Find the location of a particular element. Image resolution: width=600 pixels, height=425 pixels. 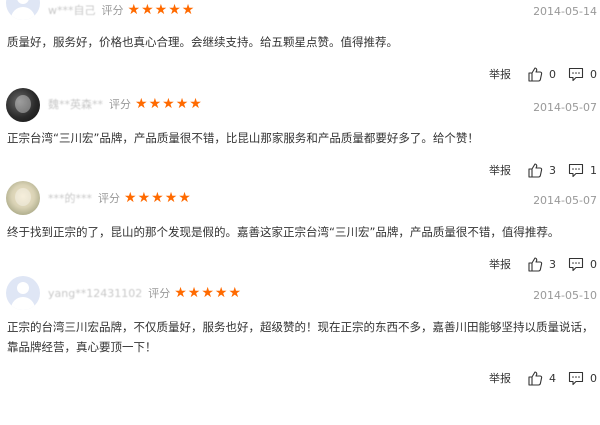

review-actions: 举报 4 0 is located at coordinates (543, 378).